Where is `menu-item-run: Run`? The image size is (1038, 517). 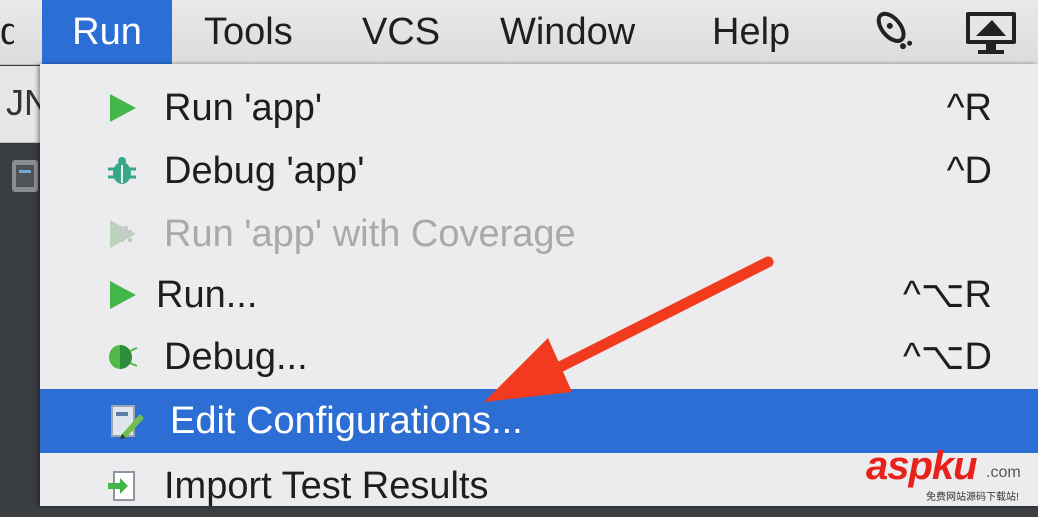
menu-item-run: Run is located at coordinates (107, 32).